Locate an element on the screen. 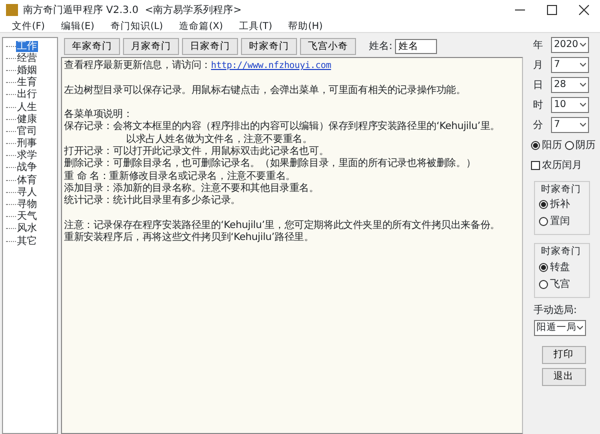 Image resolution: width=600 pixels, height=434 pixels. date-label: 分 is located at coordinates (538, 125).